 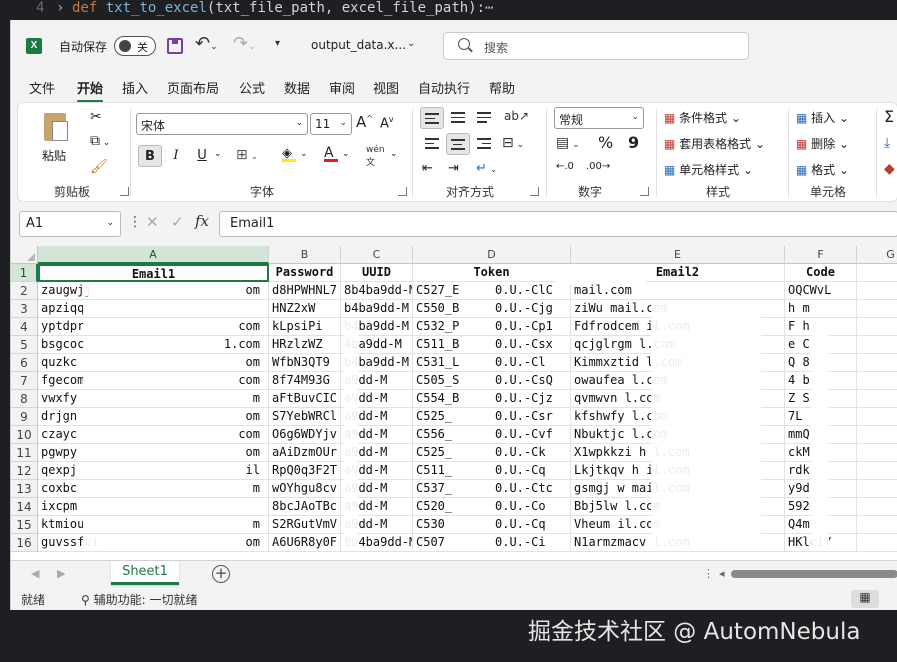 What do you see at coordinates (135, 46) in the screenshot?
I see `autosave-toggle: 关` at bounding box center [135, 46].